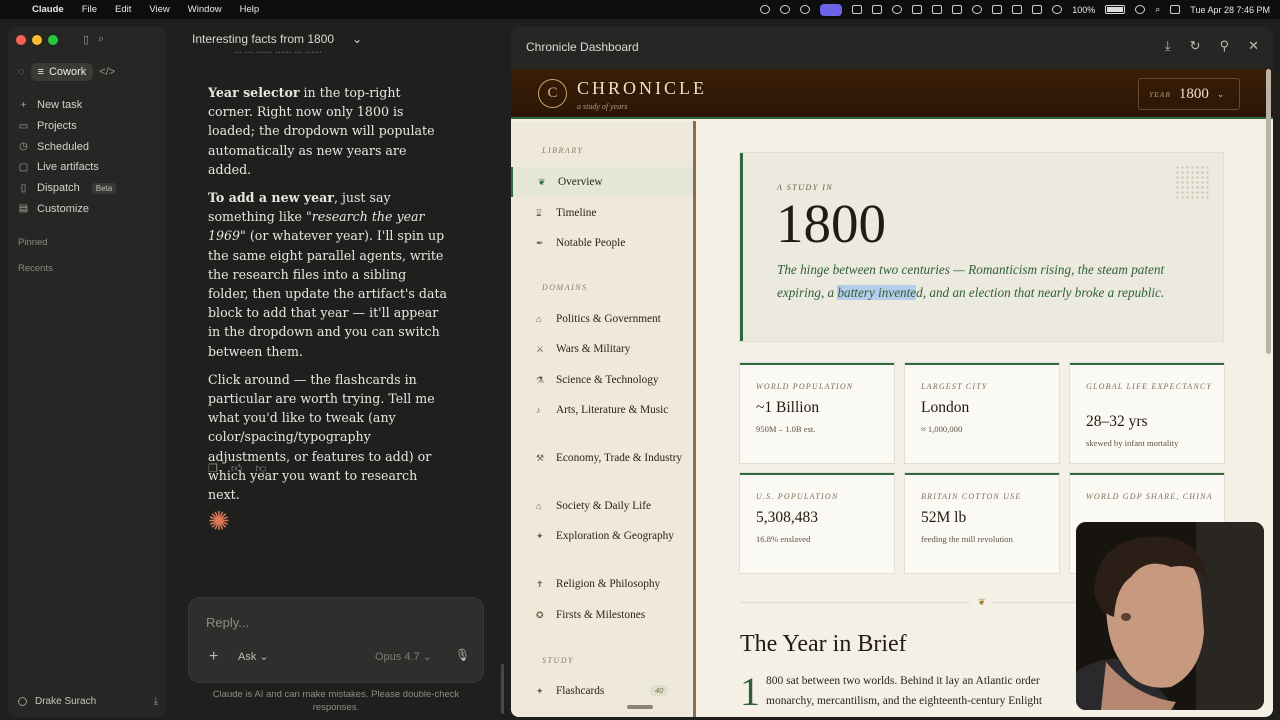  I want to click on battery-percent: 100%, so click(1084, 9).